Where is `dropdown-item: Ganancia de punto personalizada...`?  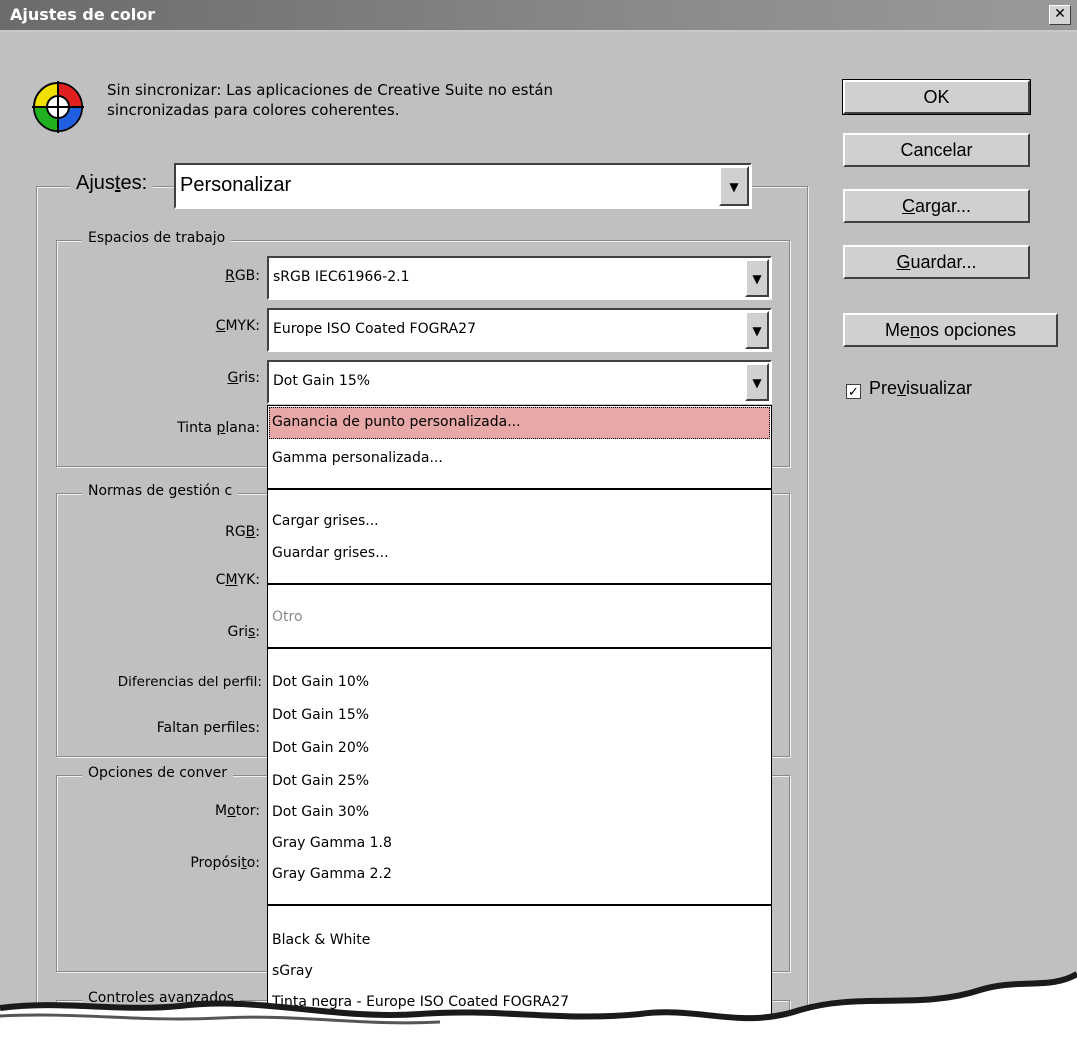
dropdown-item: Ganancia de punto personalizada... is located at coordinates (396, 422).